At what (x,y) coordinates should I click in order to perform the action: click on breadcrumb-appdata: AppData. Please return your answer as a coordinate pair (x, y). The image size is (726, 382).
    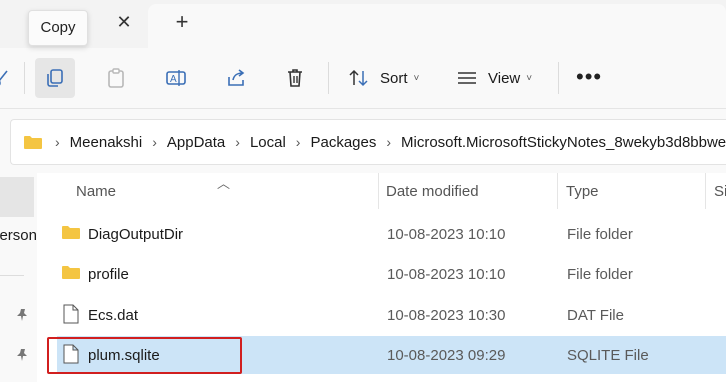
    Looking at the image, I should click on (196, 142).